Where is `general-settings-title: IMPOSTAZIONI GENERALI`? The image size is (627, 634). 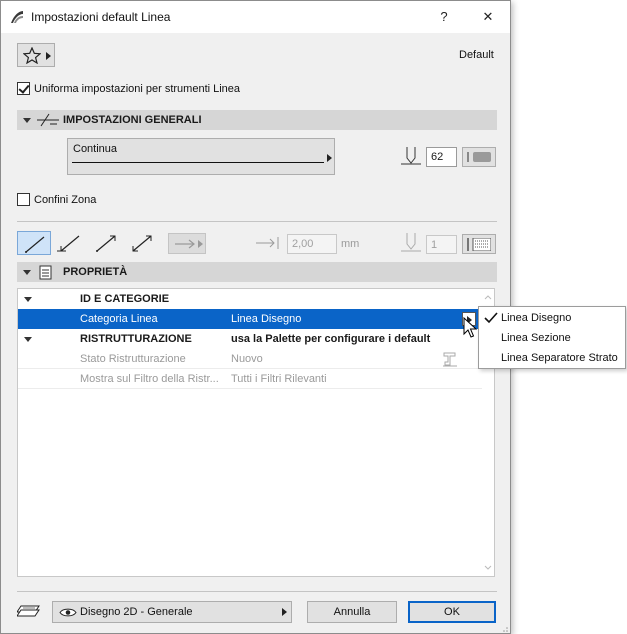 general-settings-title: IMPOSTAZIONI GENERALI is located at coordinates (132, 120).